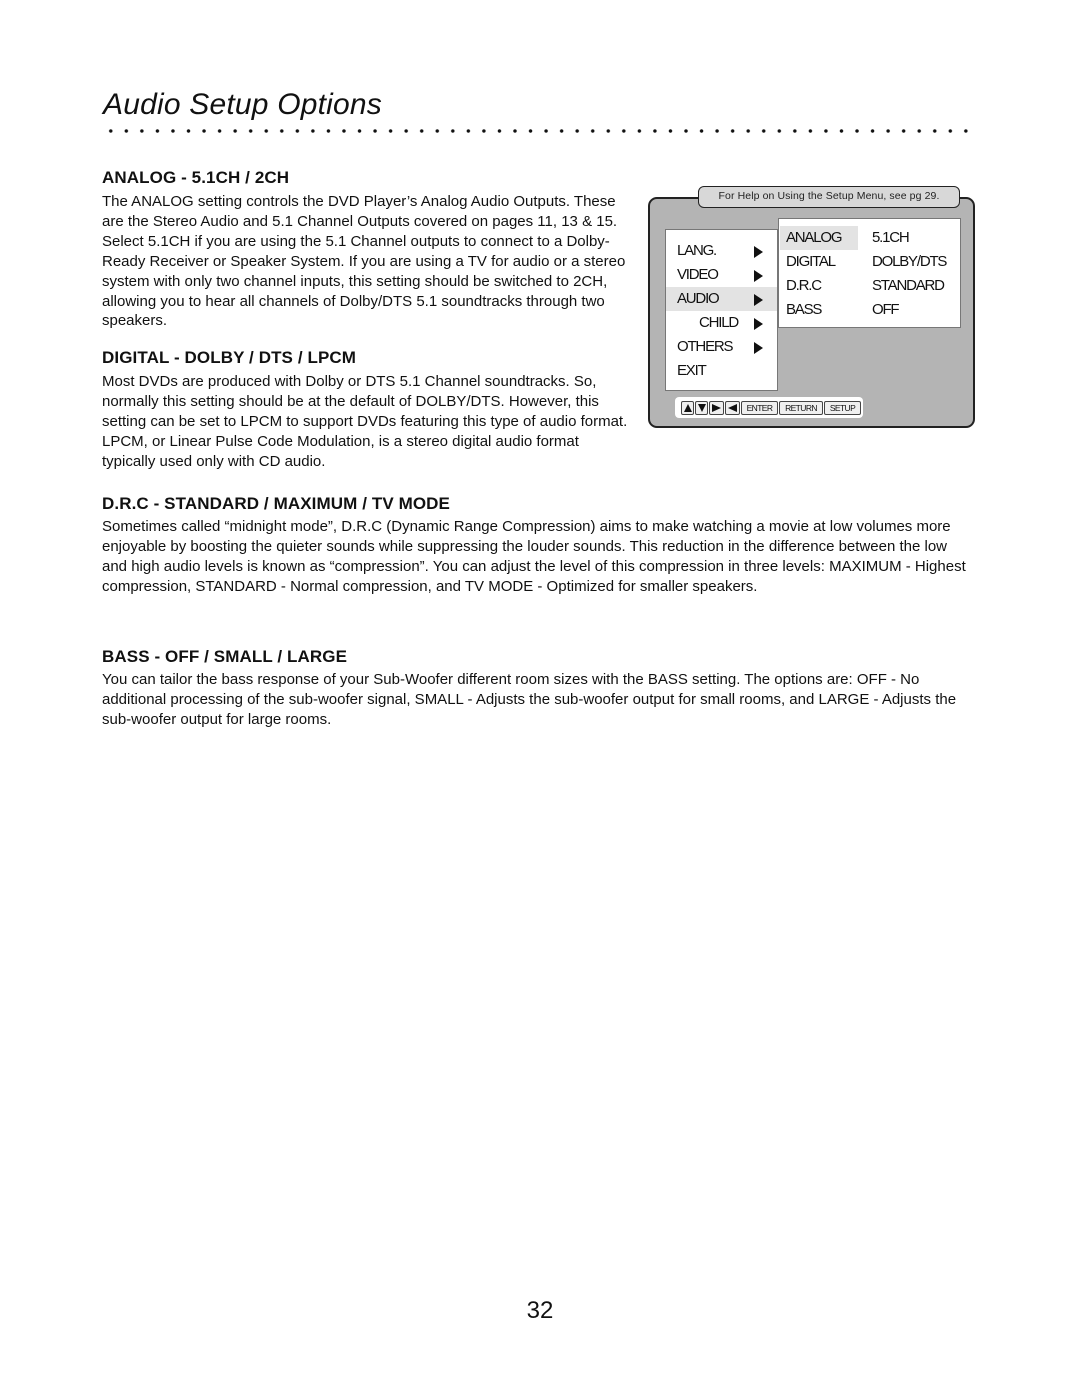 The width and height of the screenshot is (1080, 1397). What do you see at coordinates (716, 408) in the screenshot?
I see `right-arrow-icon` at bounding box center [716, 408].